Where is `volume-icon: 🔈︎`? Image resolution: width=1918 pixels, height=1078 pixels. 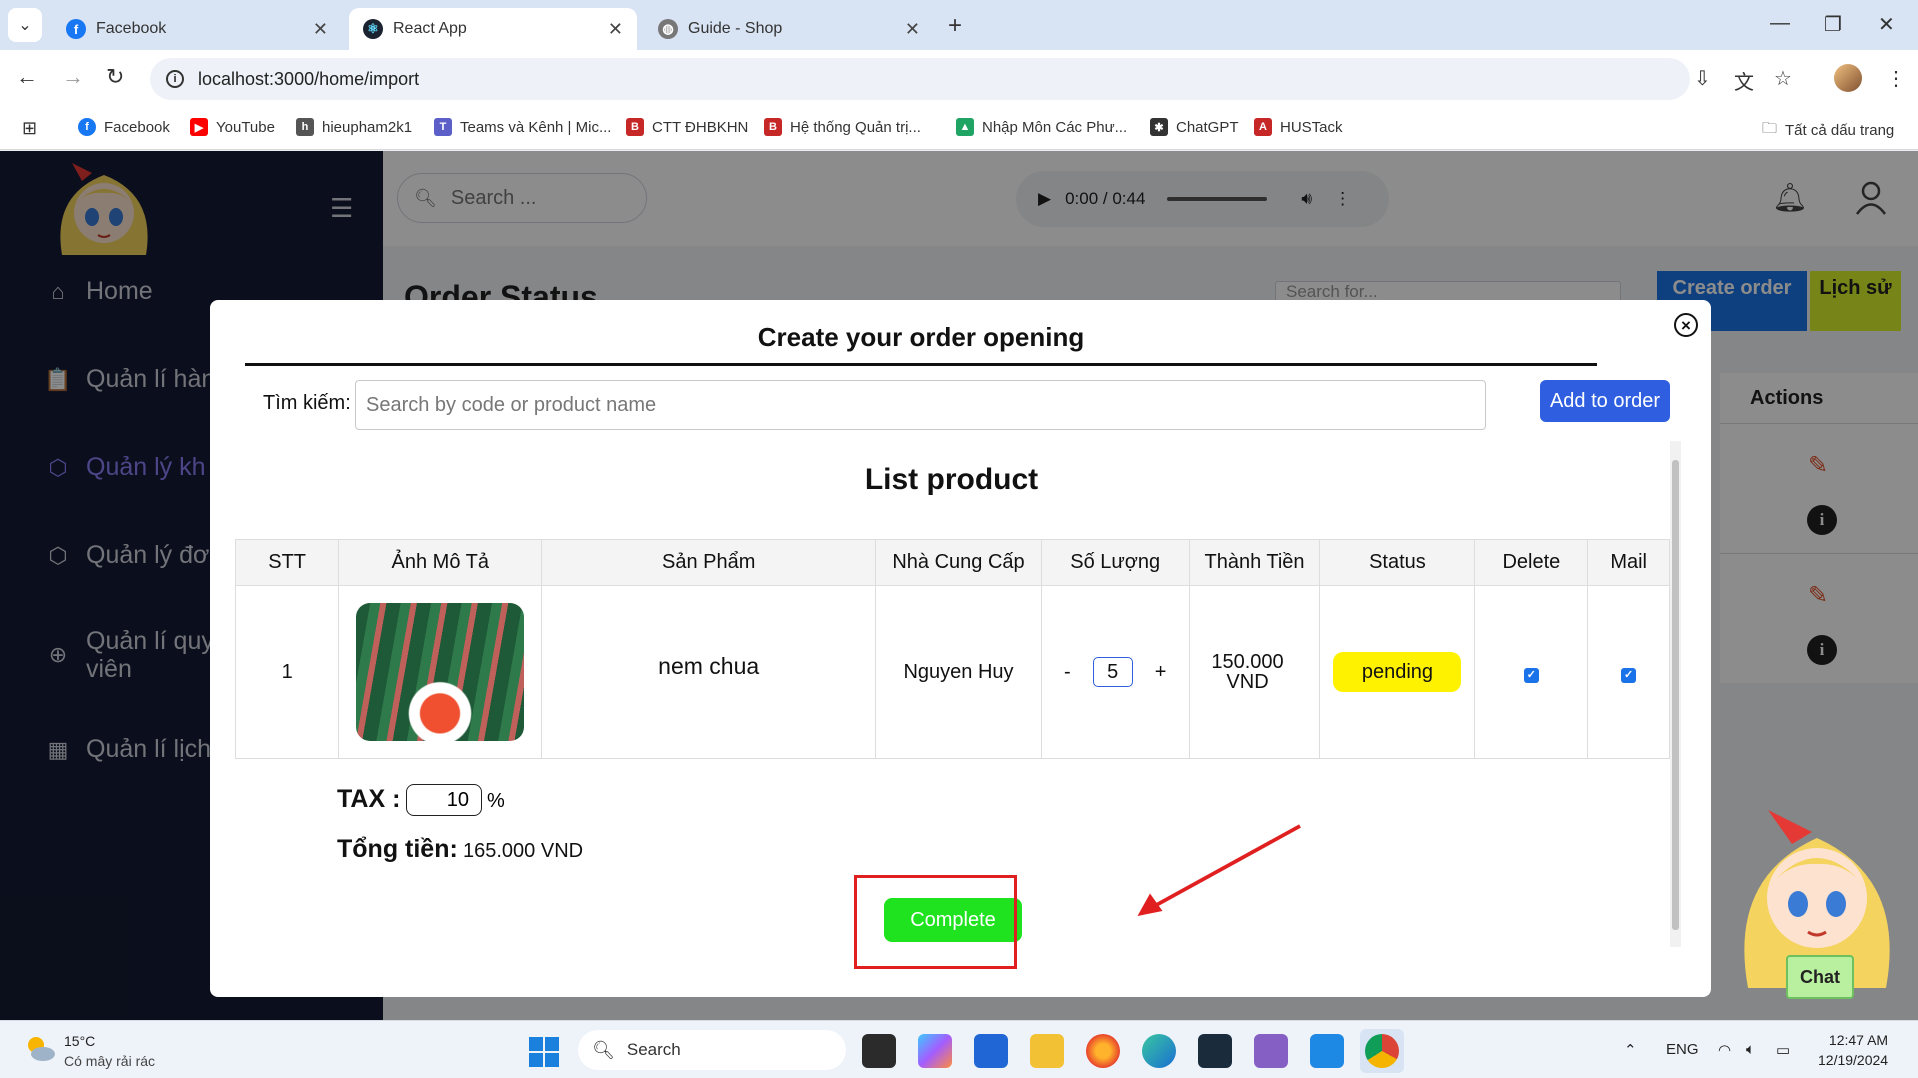 volume-icon: 🔈︎ is located at coordinates (1750, 1049).